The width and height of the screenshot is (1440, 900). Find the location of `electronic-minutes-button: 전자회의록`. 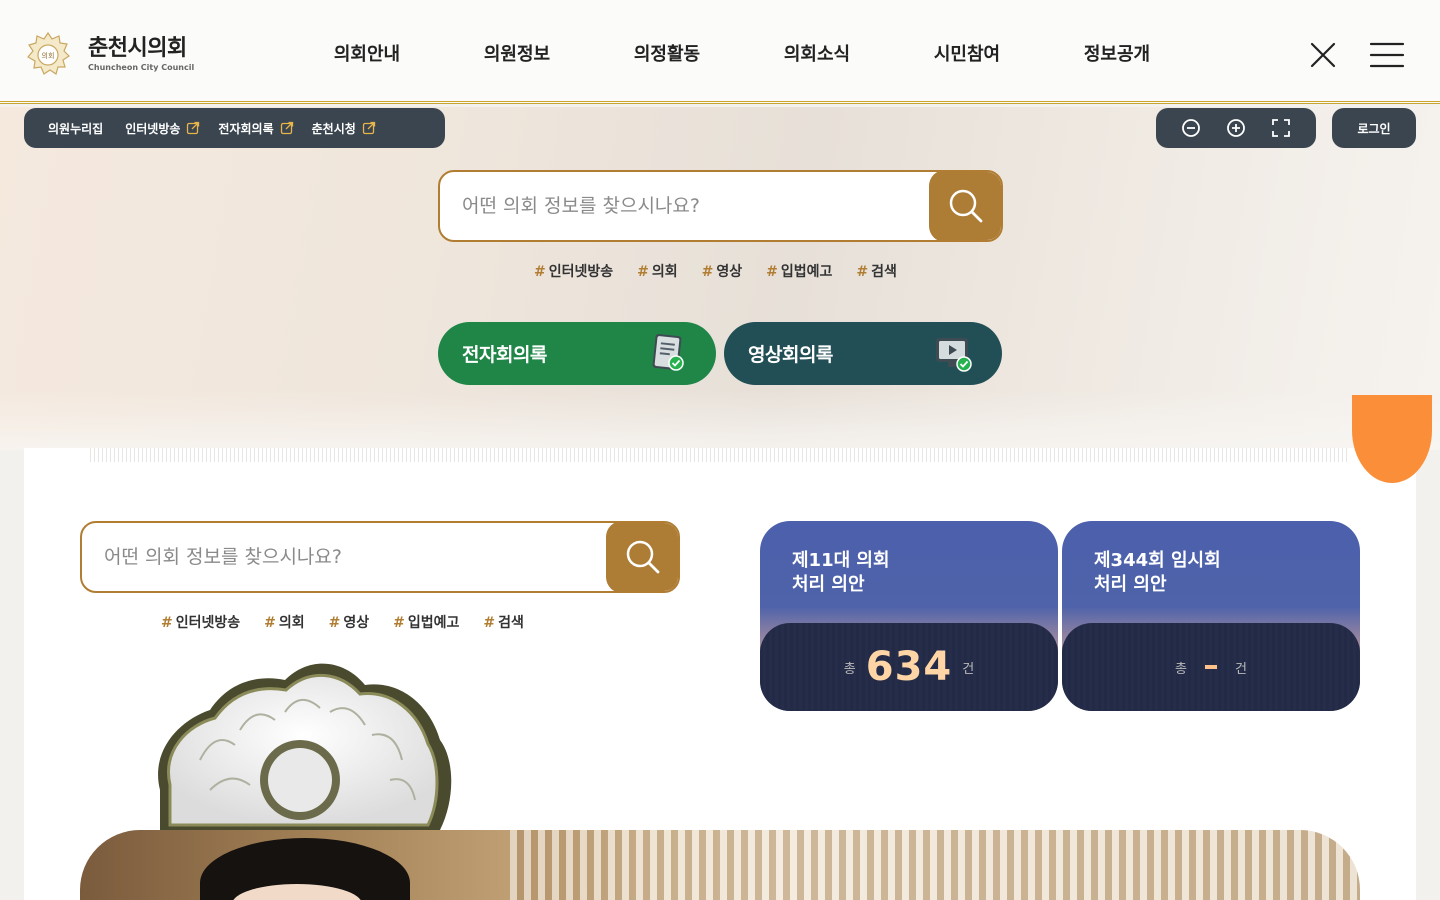

electronic-minutes-button: 전자회의록 is located at coordinates (577, 353).